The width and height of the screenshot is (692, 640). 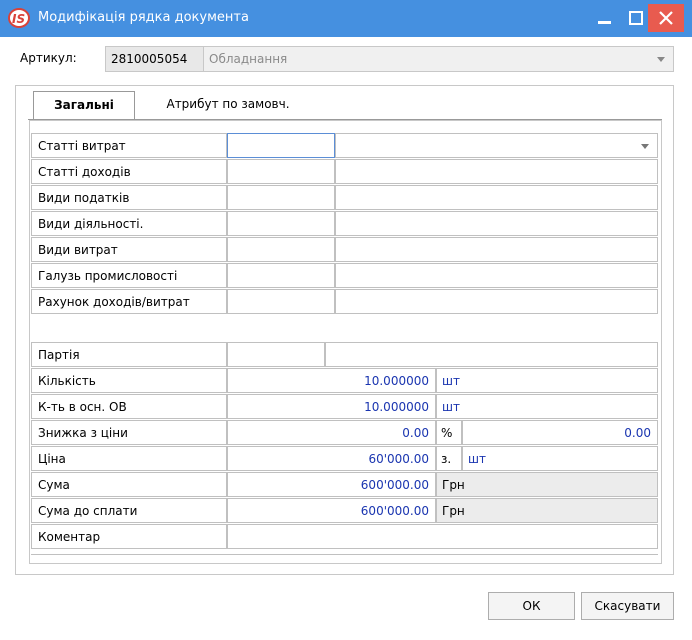 What do you see at coordinates (627, 606) in the screenshot?
I see `cancel-button: Скасувати` at bounding box center [627, 606].